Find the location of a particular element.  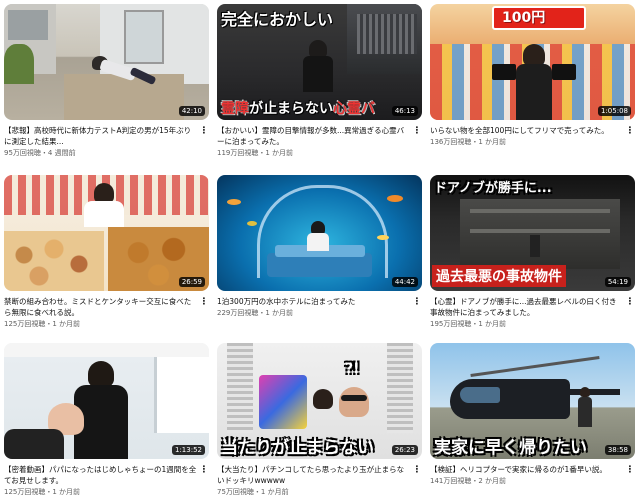

video-meta: 195万回視聴・1 か月前 is located at coordinates (526, 324).